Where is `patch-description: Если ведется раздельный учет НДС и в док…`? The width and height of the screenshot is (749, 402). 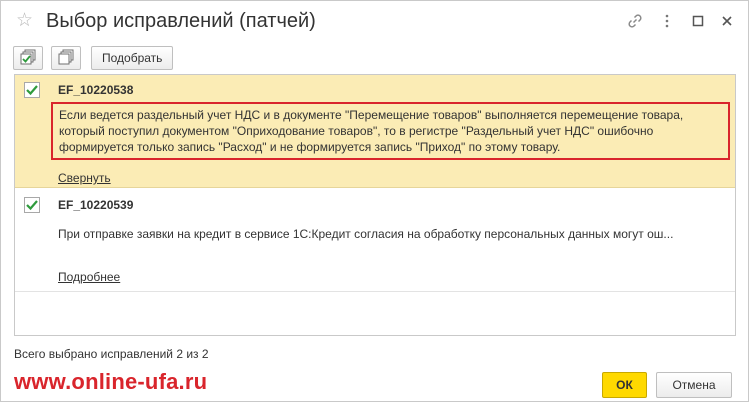
patch-description: Если ведется раздельный учет НДС и в док… is located at coordinates (390, 131).